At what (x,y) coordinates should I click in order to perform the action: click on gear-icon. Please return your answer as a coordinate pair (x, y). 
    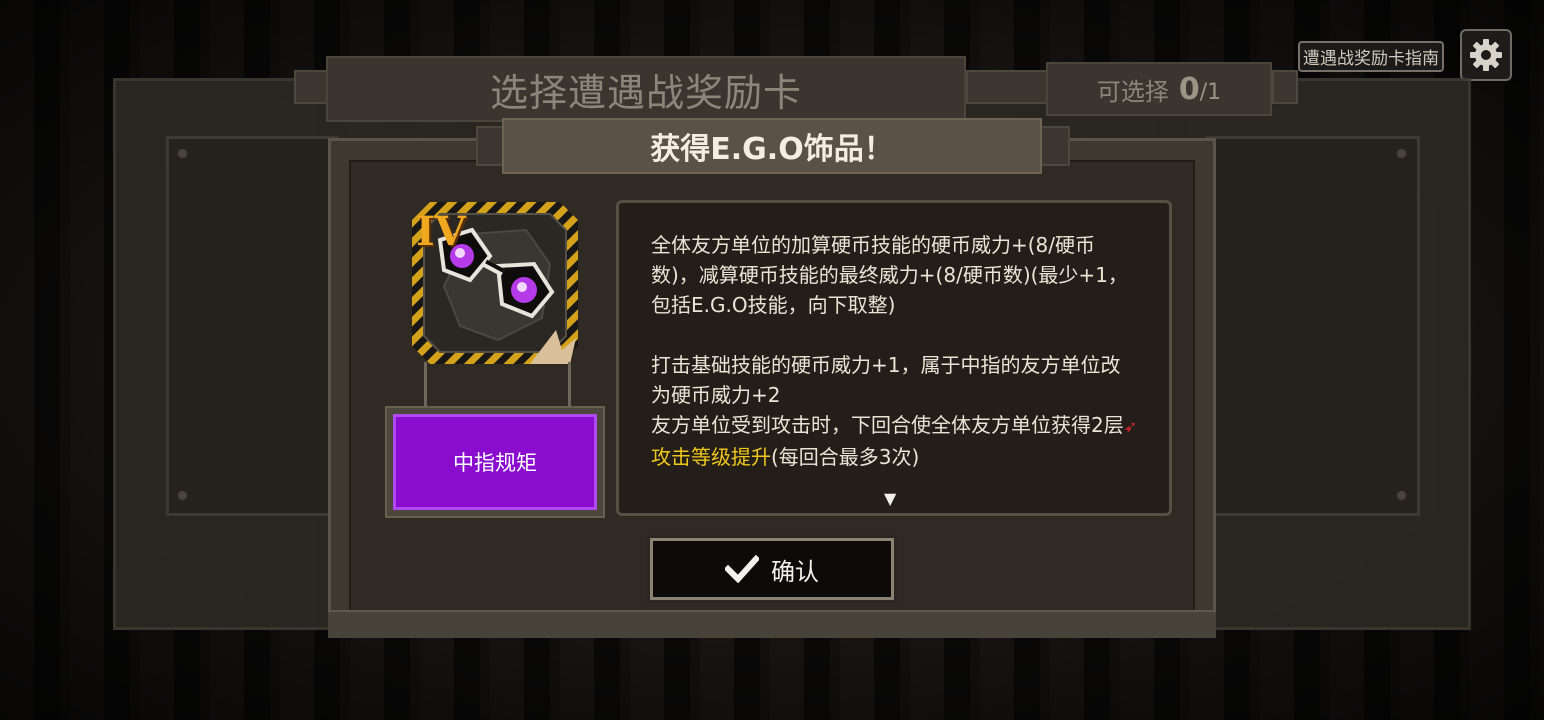
    Looking at the image, I should click on (1486, 55).